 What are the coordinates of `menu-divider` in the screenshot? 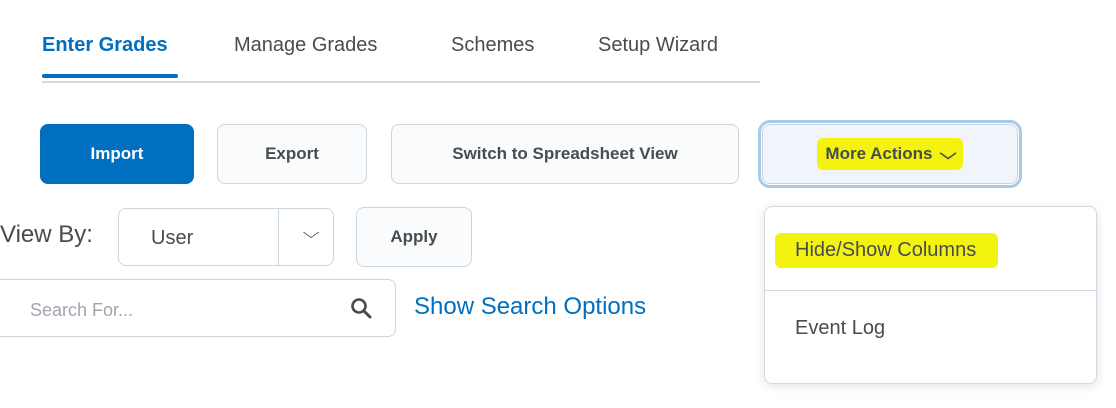 It's located at (930, 290).